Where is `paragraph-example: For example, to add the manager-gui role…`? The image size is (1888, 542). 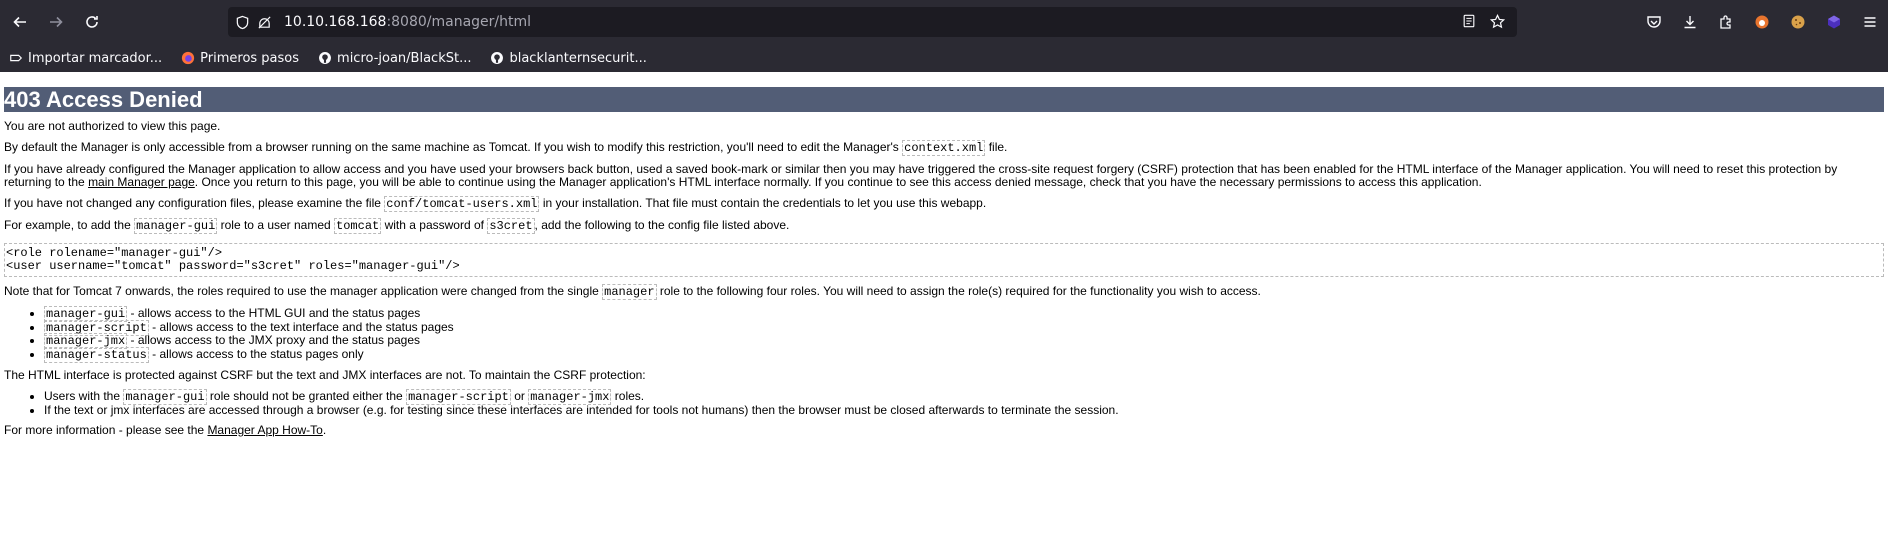 paragraph-example: For example, to add the manager-gui role… is located at coordinates (397, 226).